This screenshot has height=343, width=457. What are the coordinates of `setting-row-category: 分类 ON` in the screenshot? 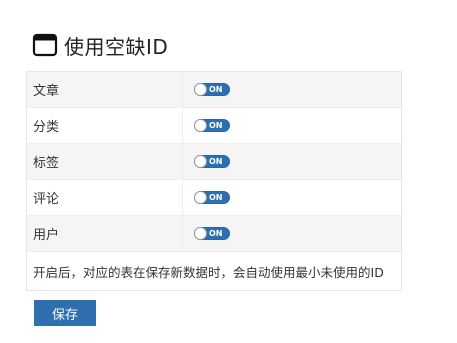 It's located at (214, 126).